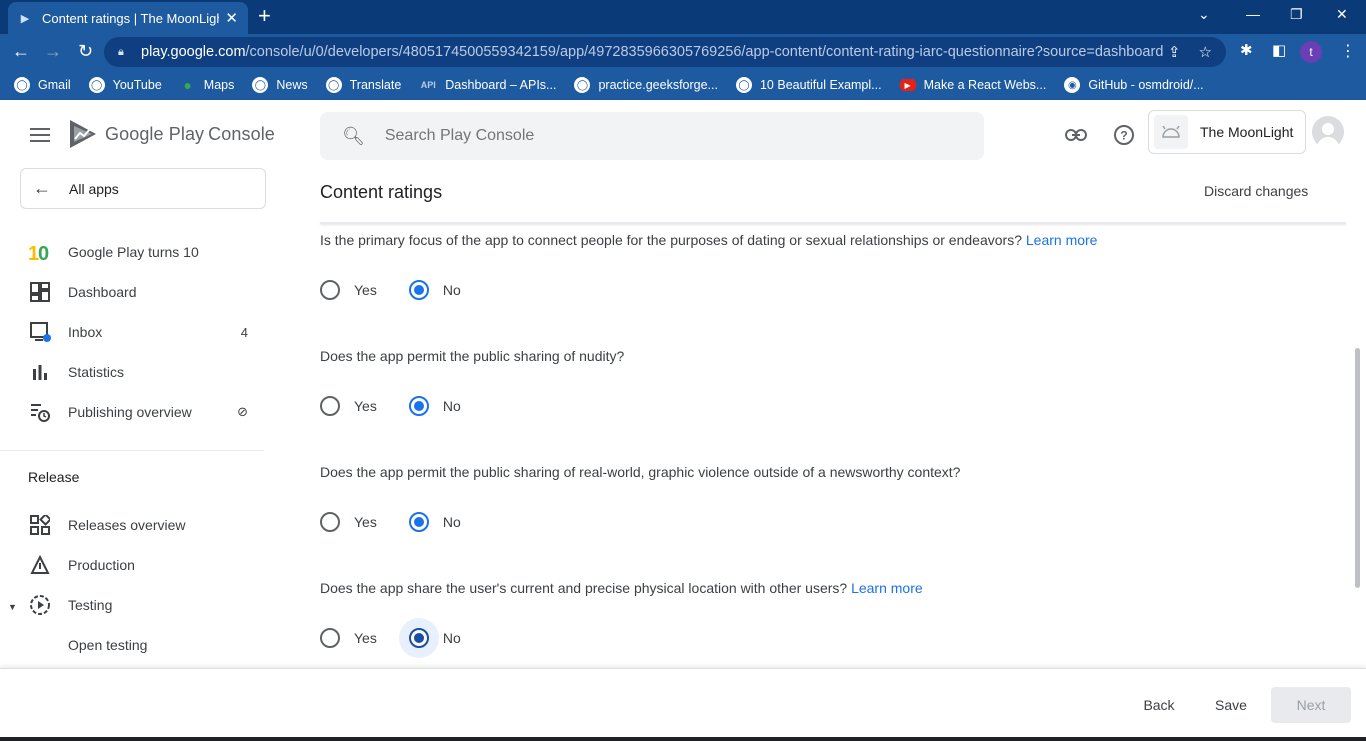 This screenshot has width=1366, height=741. What do you see at coordinates (1296, 14) in the screenshot?
I see `restore-icon: ❐` at bounding box center [1296, 14].